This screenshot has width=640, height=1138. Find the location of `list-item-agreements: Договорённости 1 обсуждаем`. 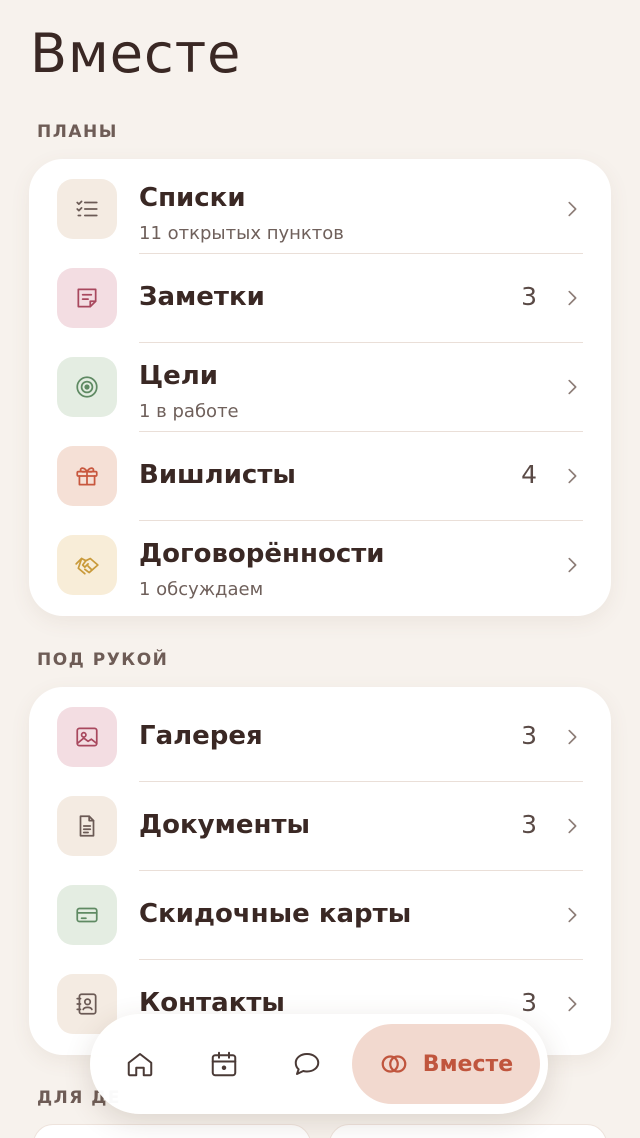

list-item-agreements: Договорённости 1 обсуждаем is located at coordinates (320, 565).